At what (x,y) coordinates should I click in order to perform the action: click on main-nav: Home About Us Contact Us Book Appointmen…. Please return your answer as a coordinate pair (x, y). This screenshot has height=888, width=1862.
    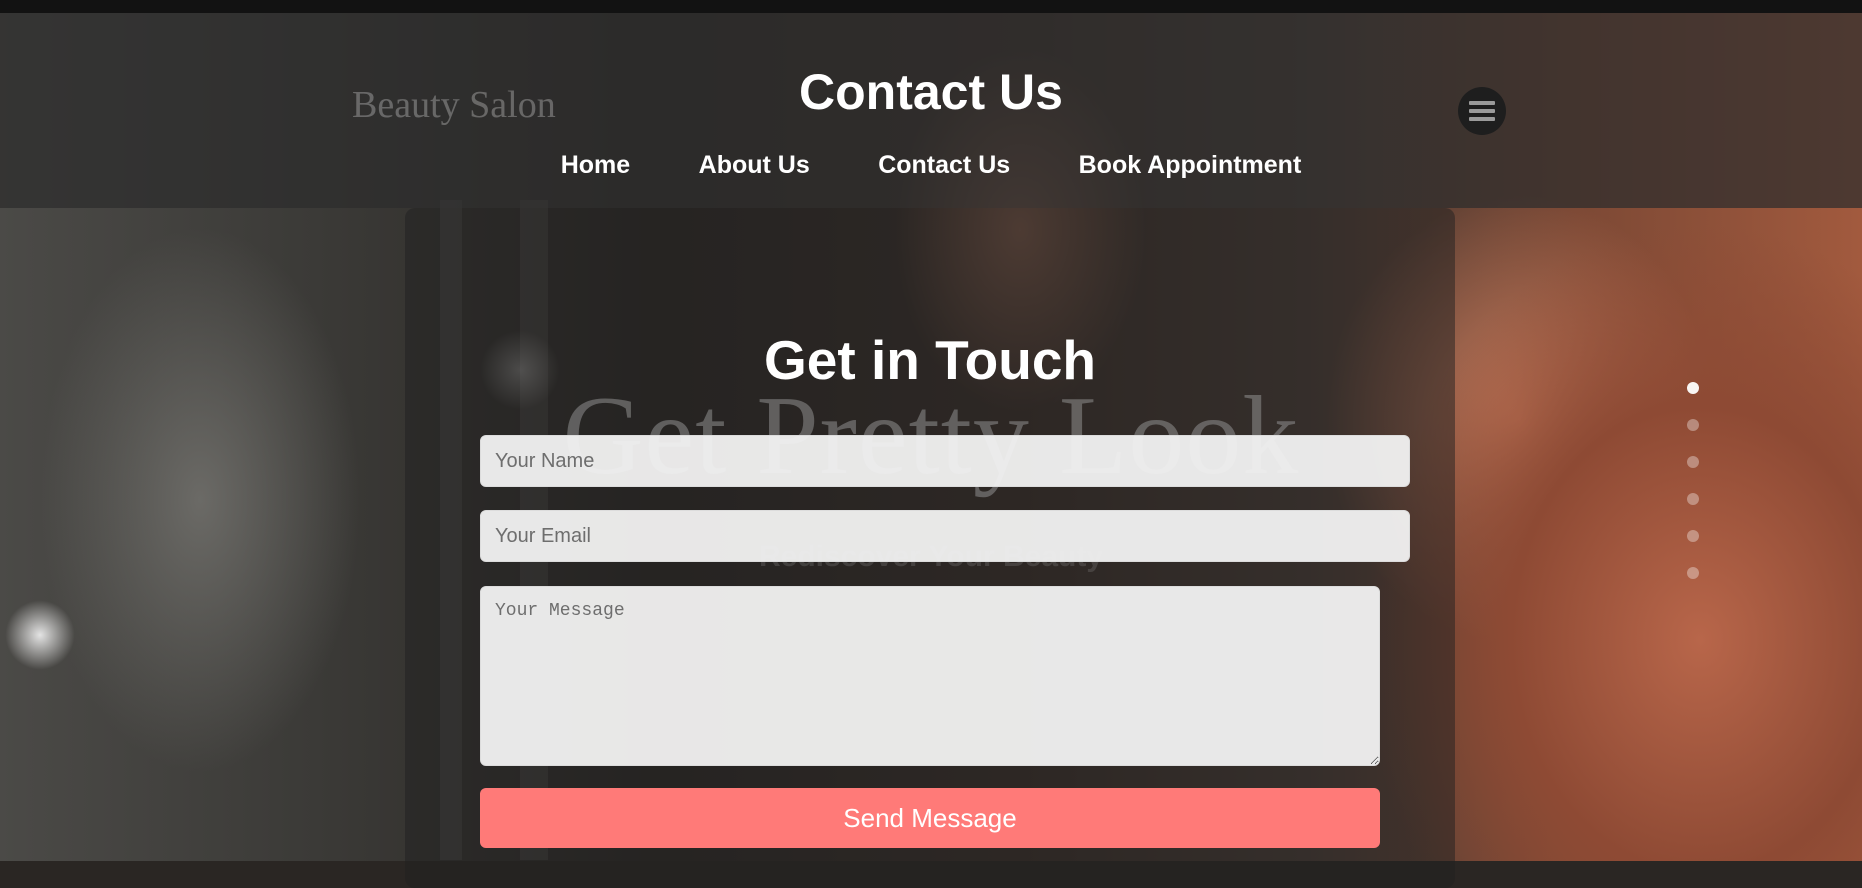
    Looking at the image, I should click on (931, 165).